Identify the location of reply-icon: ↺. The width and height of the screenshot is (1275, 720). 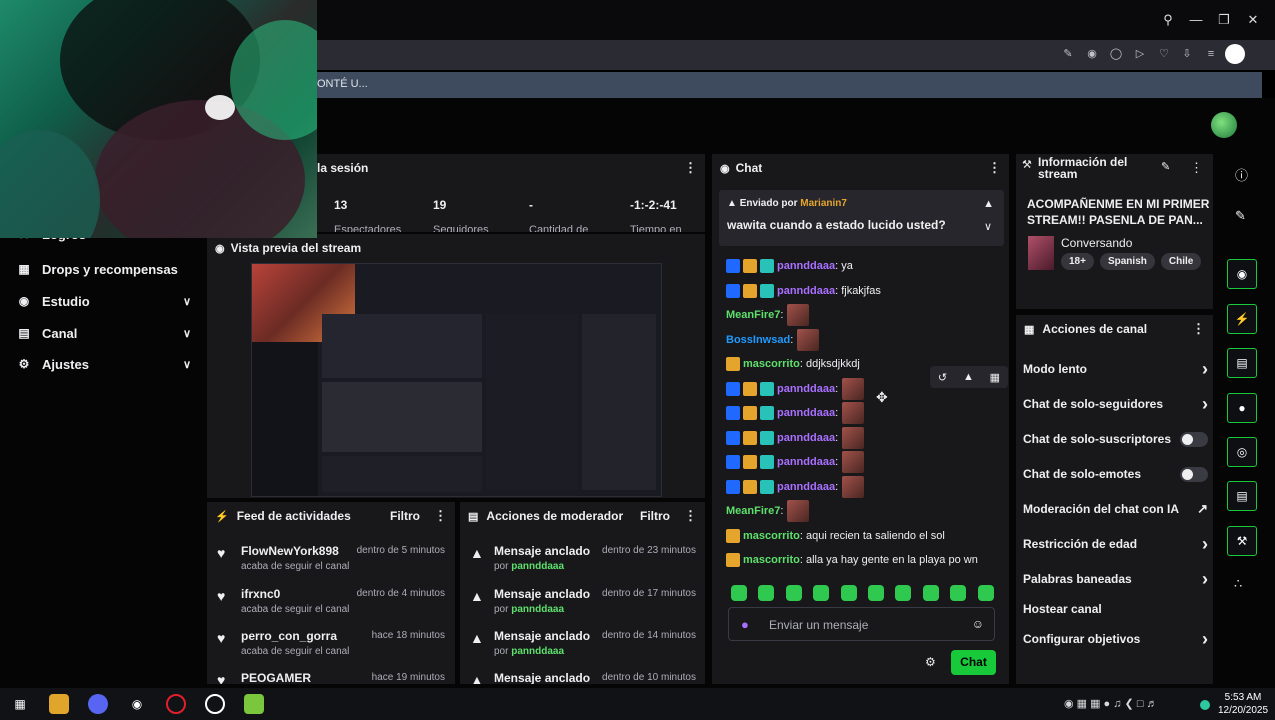
(942, 377).